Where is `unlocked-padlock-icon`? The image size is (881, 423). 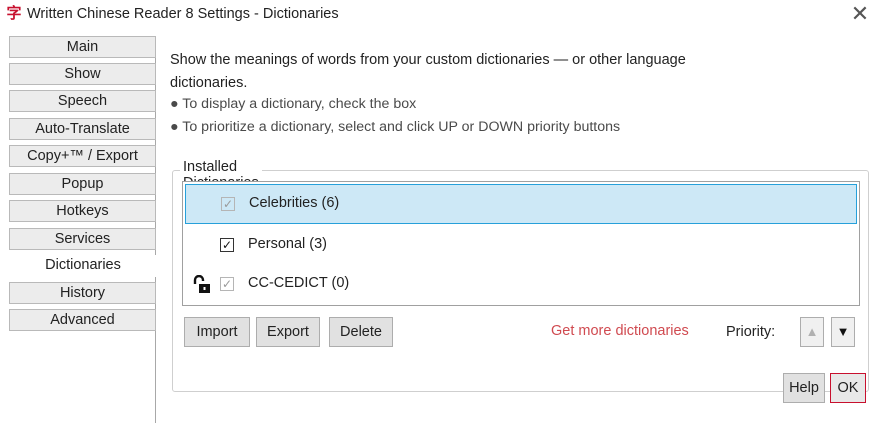
unlocked-padlock-icon is located at coordinates (201, 284).